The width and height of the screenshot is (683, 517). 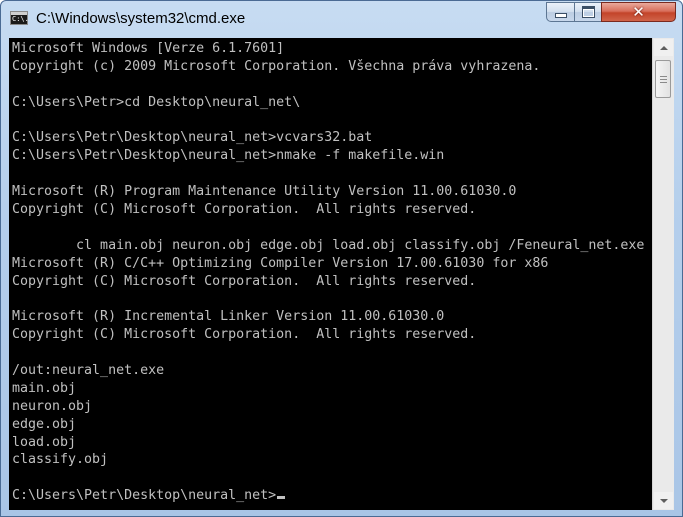 I want to click on console-prompt-line: C:\Users\Petr\Desktop\neural_net>, so click(x=328, y=496).